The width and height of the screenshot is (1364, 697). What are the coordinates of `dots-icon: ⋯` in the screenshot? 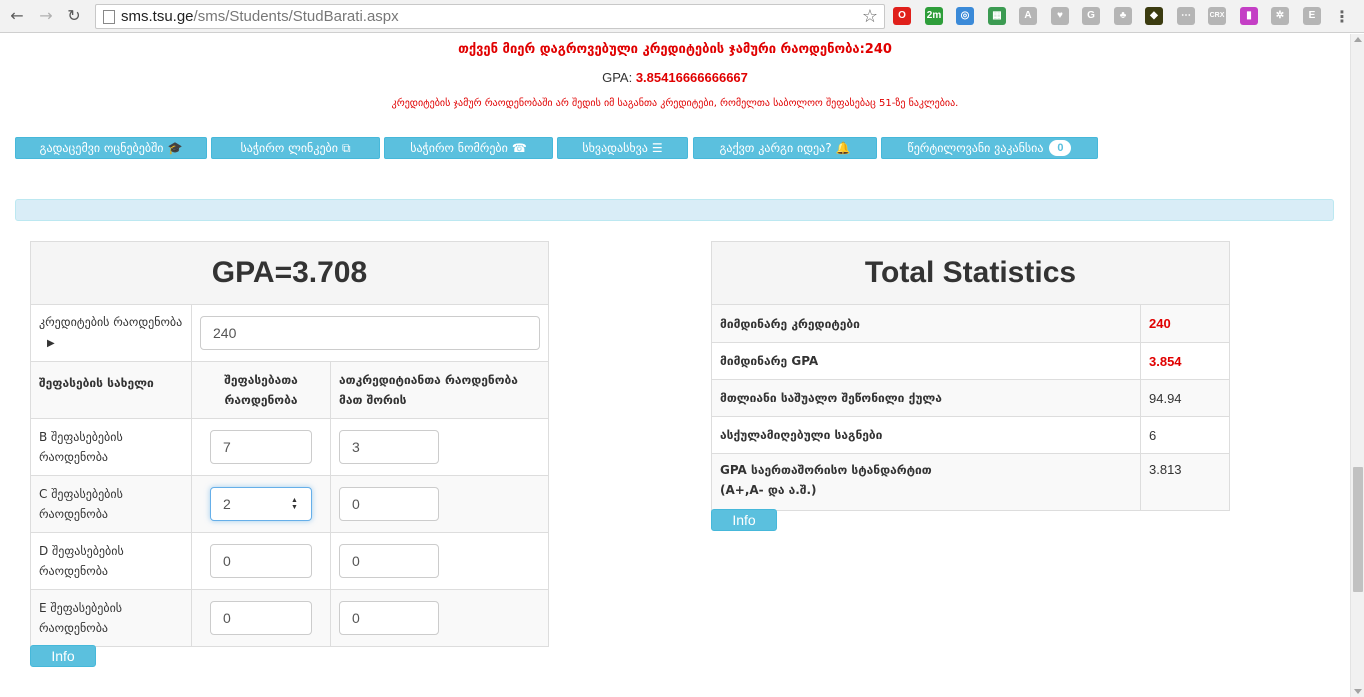 It's located at (1186, 16).